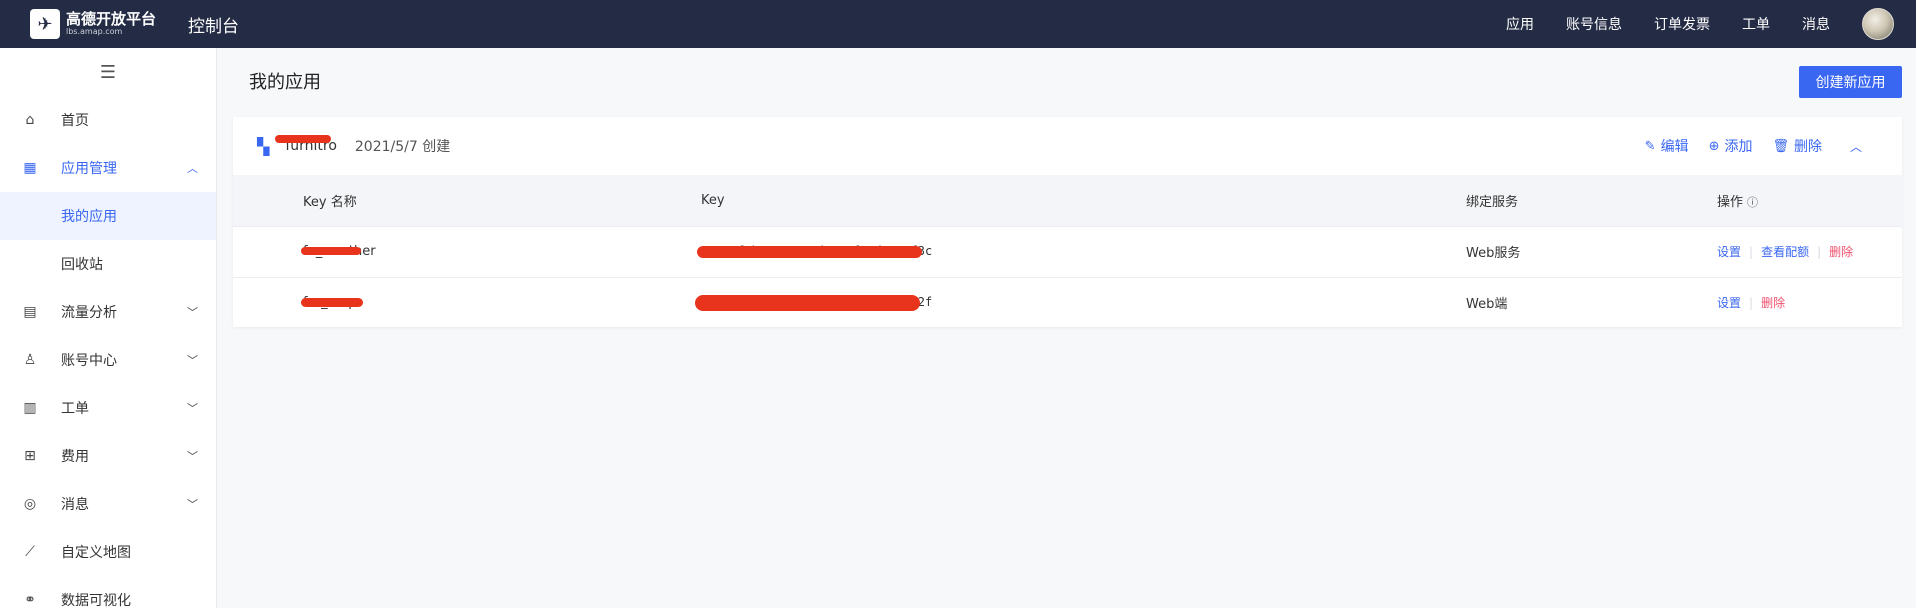 This screenshot has width=1916, height=608. I want to click on app-card-header: ▚ furnitro 2021/5/7 创建 ✎ 编辑 ⊕ 添加 🗑 删除 ︿, so click(1067, 146).